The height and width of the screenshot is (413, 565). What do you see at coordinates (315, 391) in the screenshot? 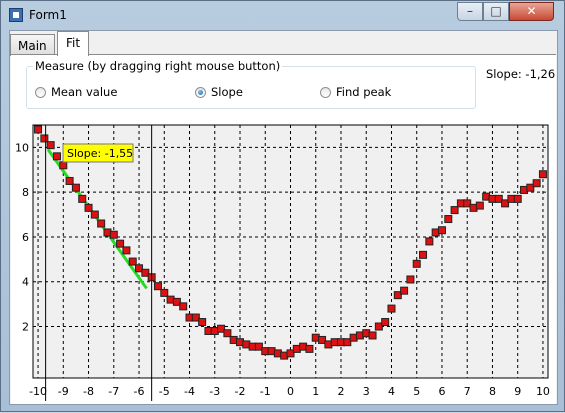
I see `x-tick-label: 1` at bounding box center [315, 391].